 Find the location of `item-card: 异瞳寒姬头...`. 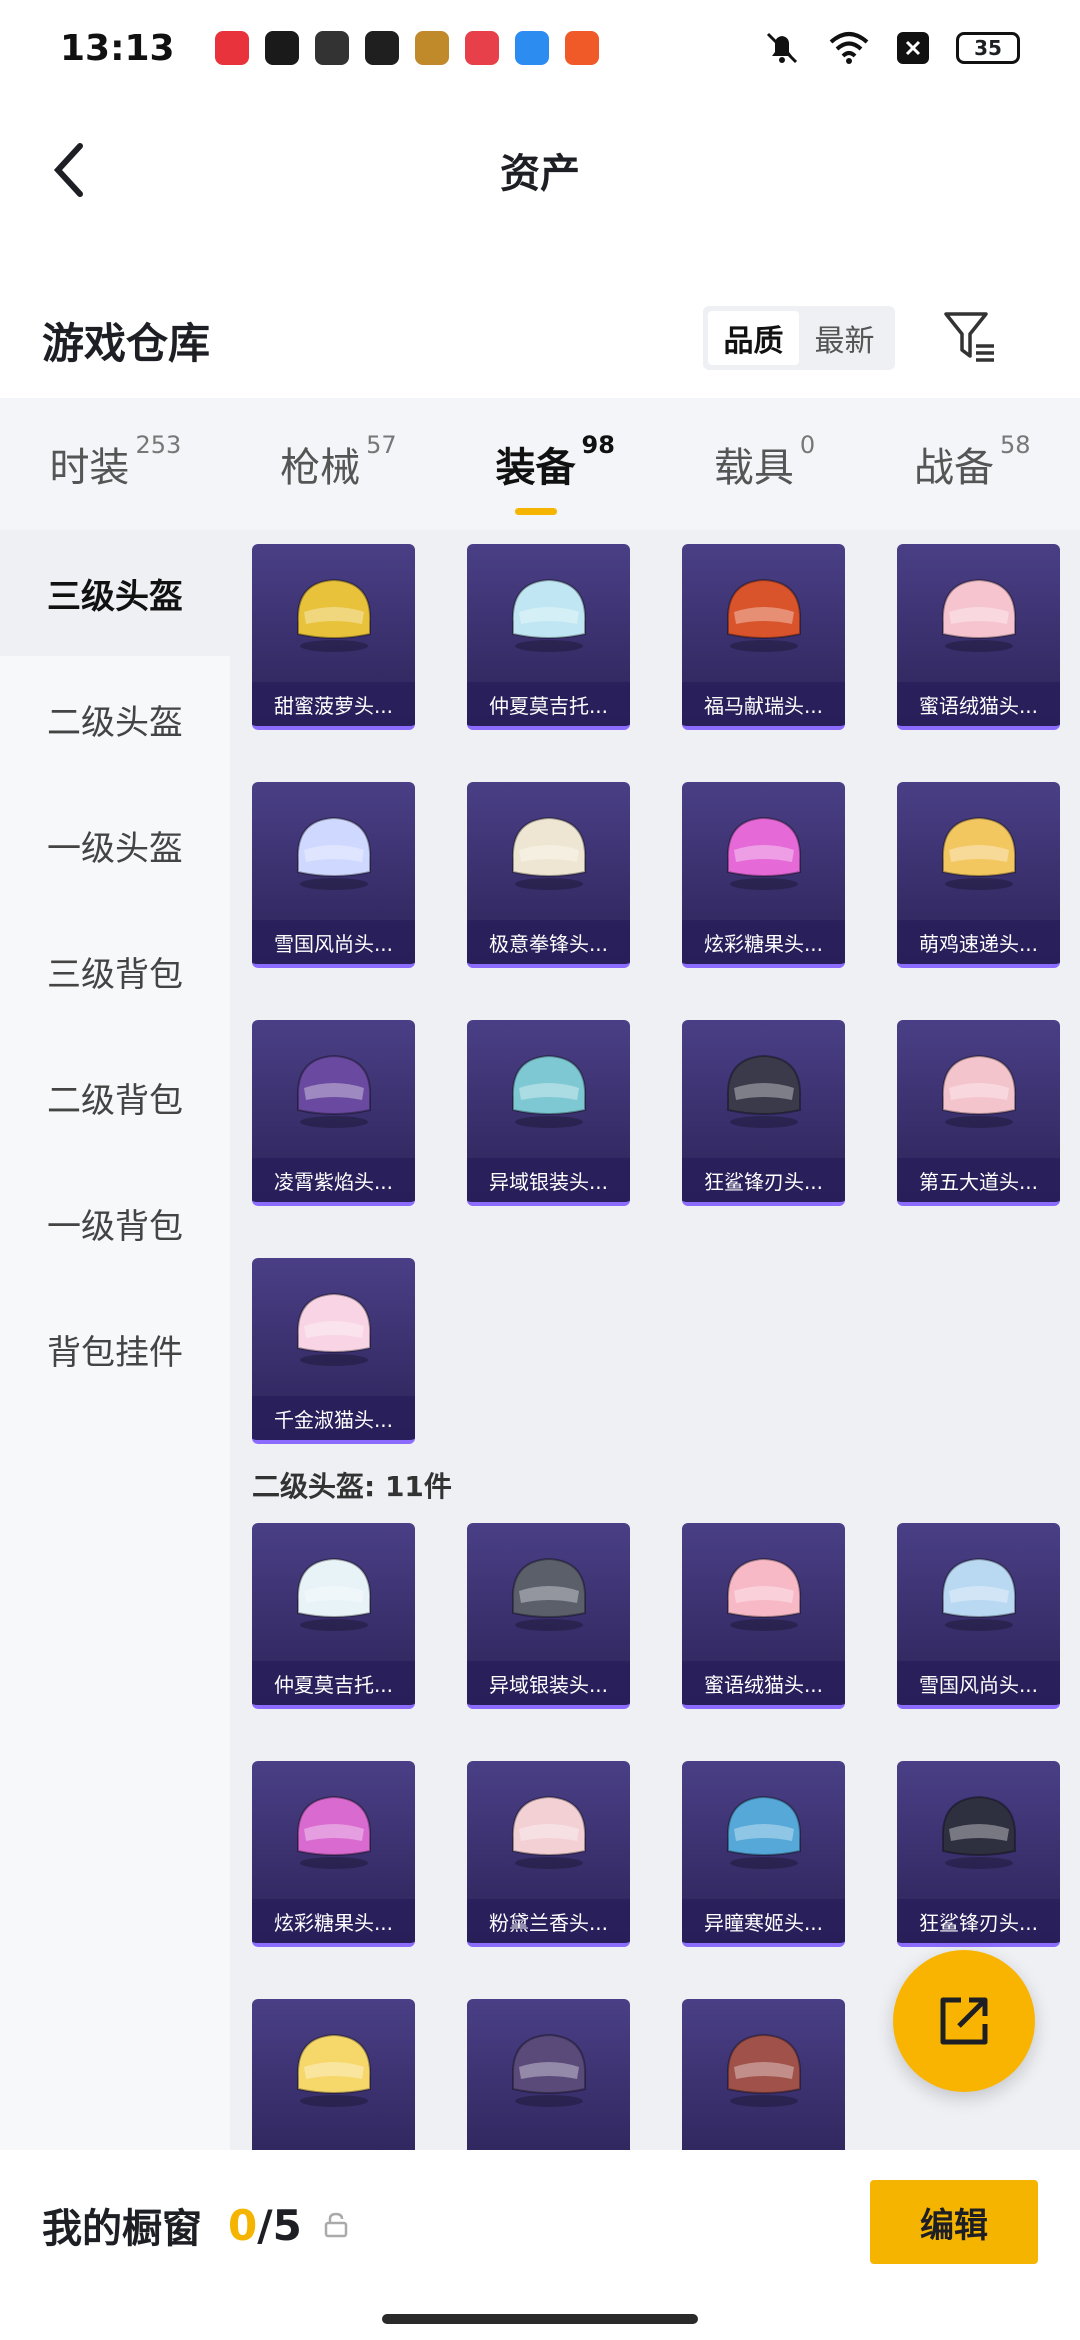

item-card: 异瞳寒姬头... is located at coordinates (763, 1854).